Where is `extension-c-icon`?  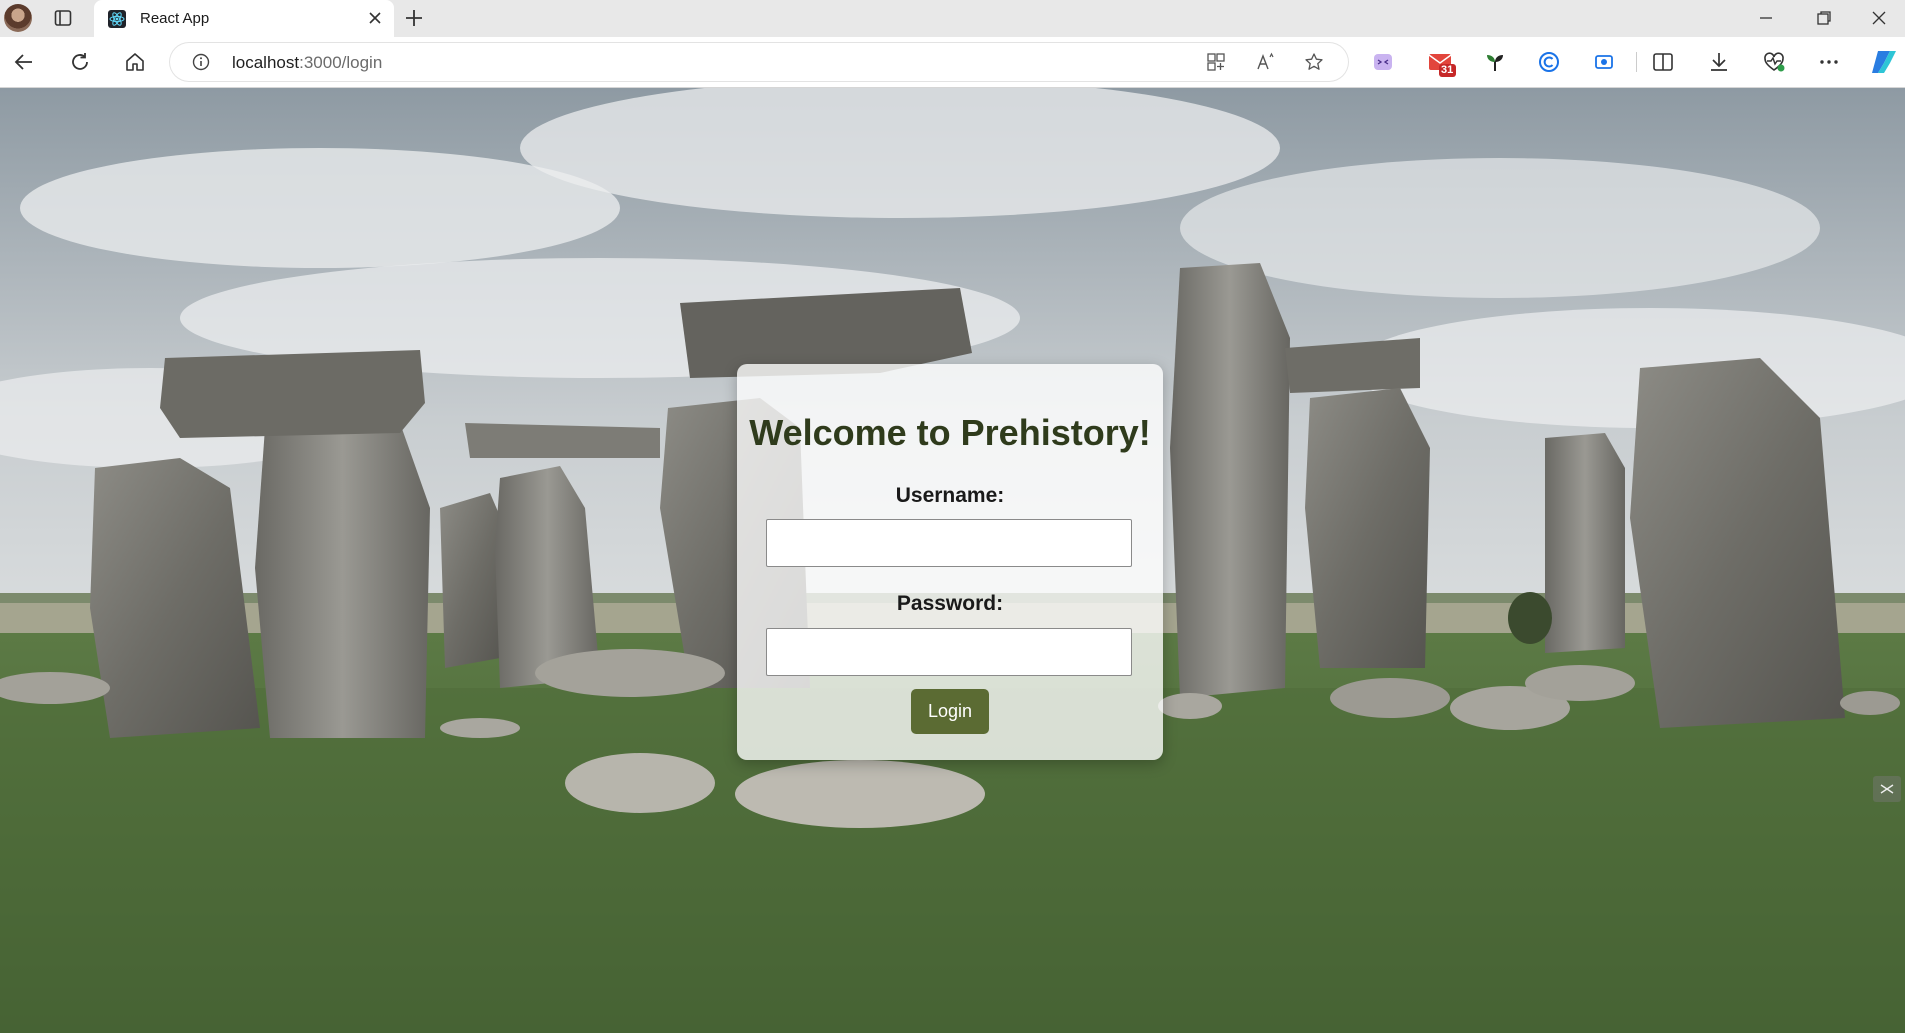 extension-c-icon is located at coordinates (1549, 62).